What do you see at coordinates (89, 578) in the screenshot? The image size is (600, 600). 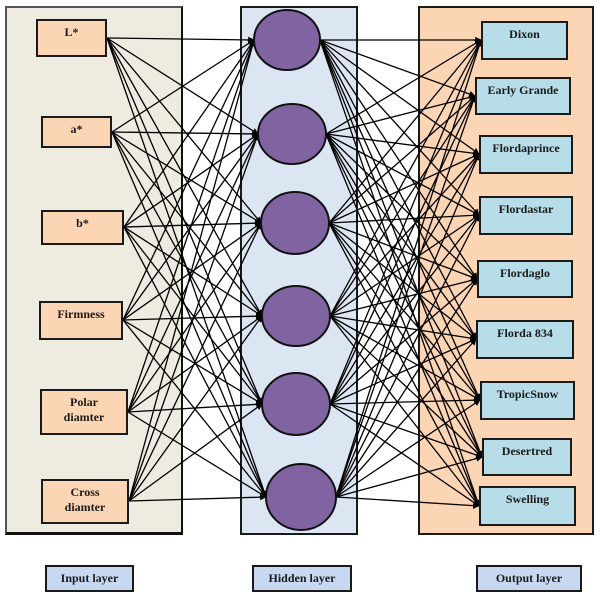 I see `input-layer-label: Input layer` at bounding box center [89, 578].